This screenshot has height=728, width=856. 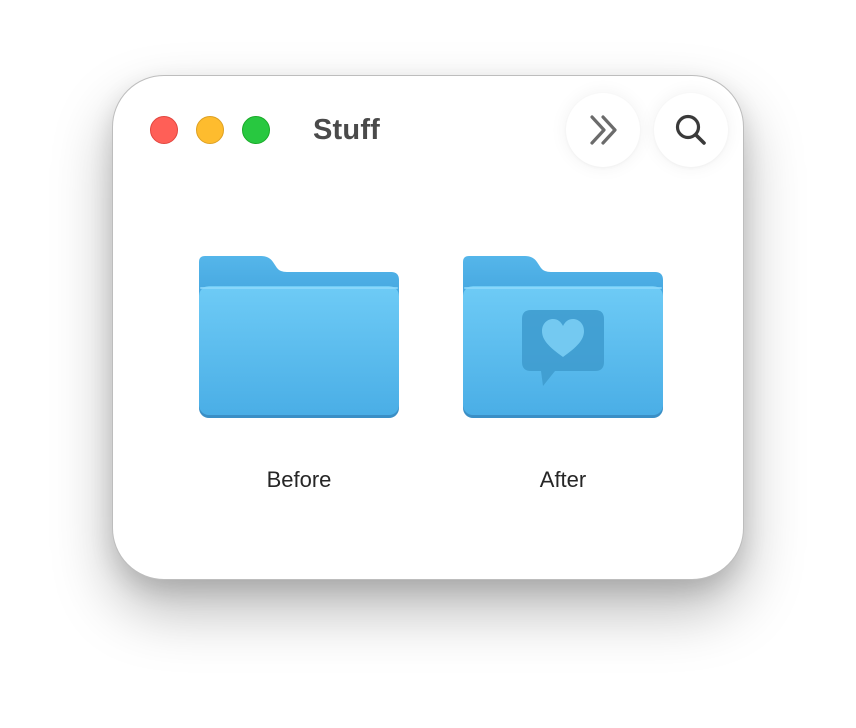 I want to click on folder-label: Before, so click(x=299, y=479).